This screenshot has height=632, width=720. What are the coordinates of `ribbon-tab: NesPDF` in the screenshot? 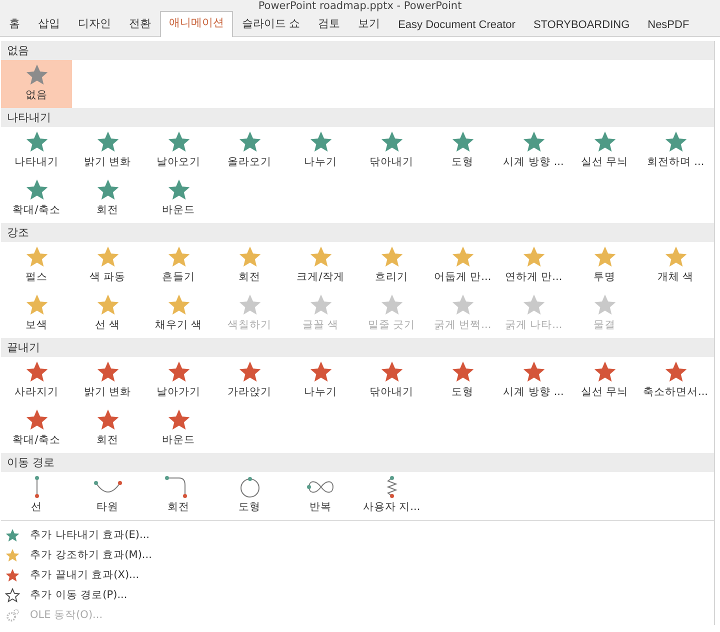 It's located at (668, 25).